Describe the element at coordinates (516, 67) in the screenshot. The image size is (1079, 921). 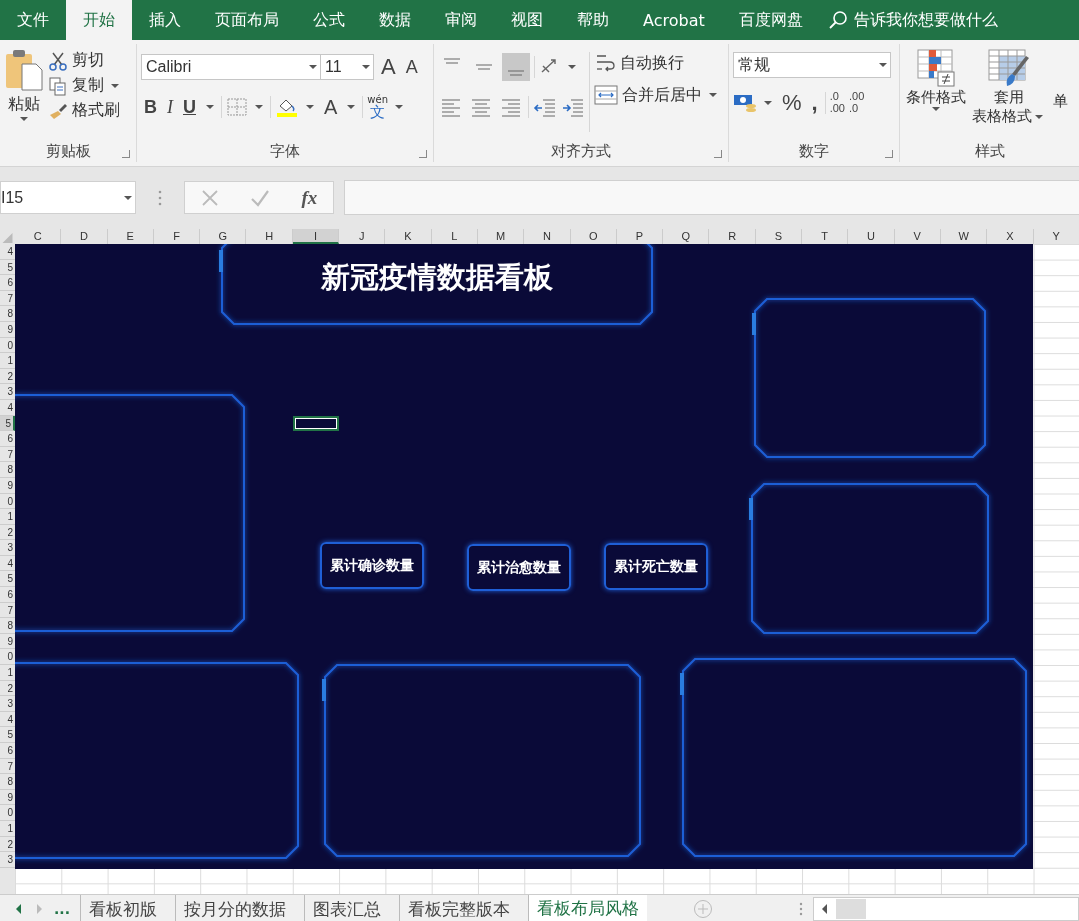
I see `vertical-align-icon` at that location.